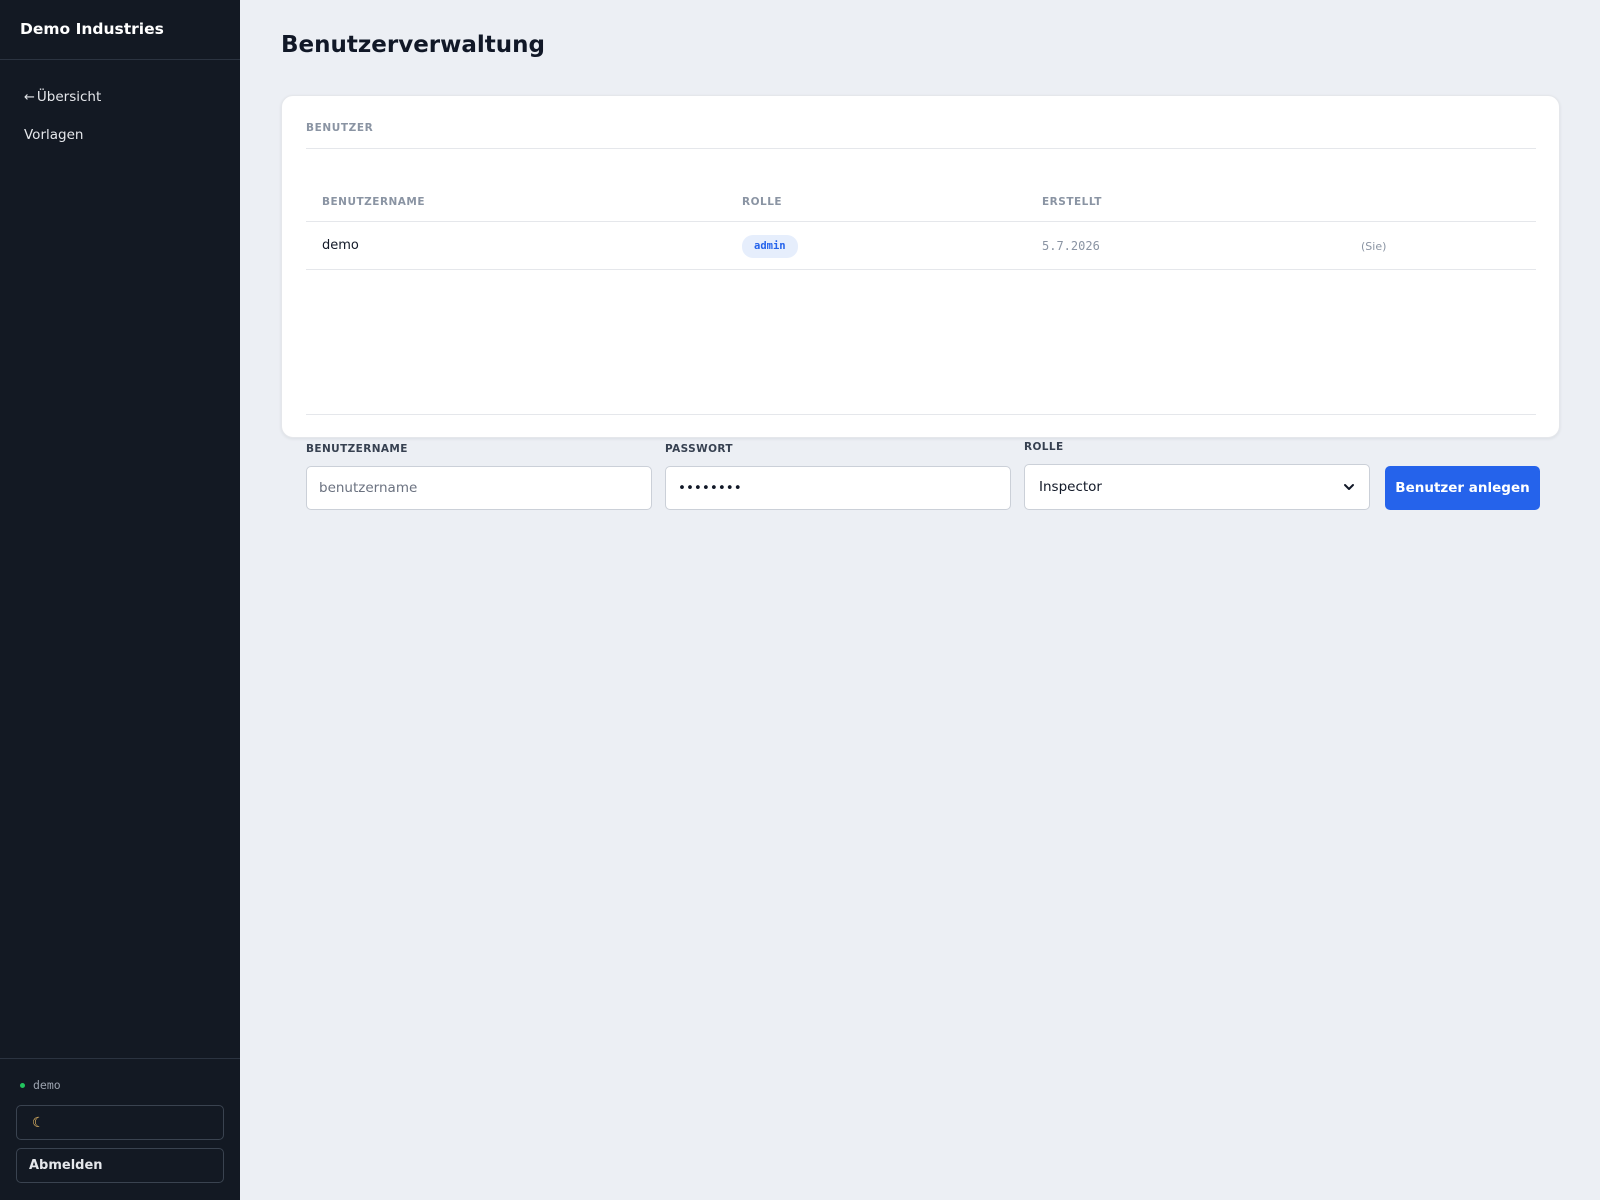  Describe the element at coordinates (29, 97) in the screenshot. I see `back-arrow-icon: ←` at that location.